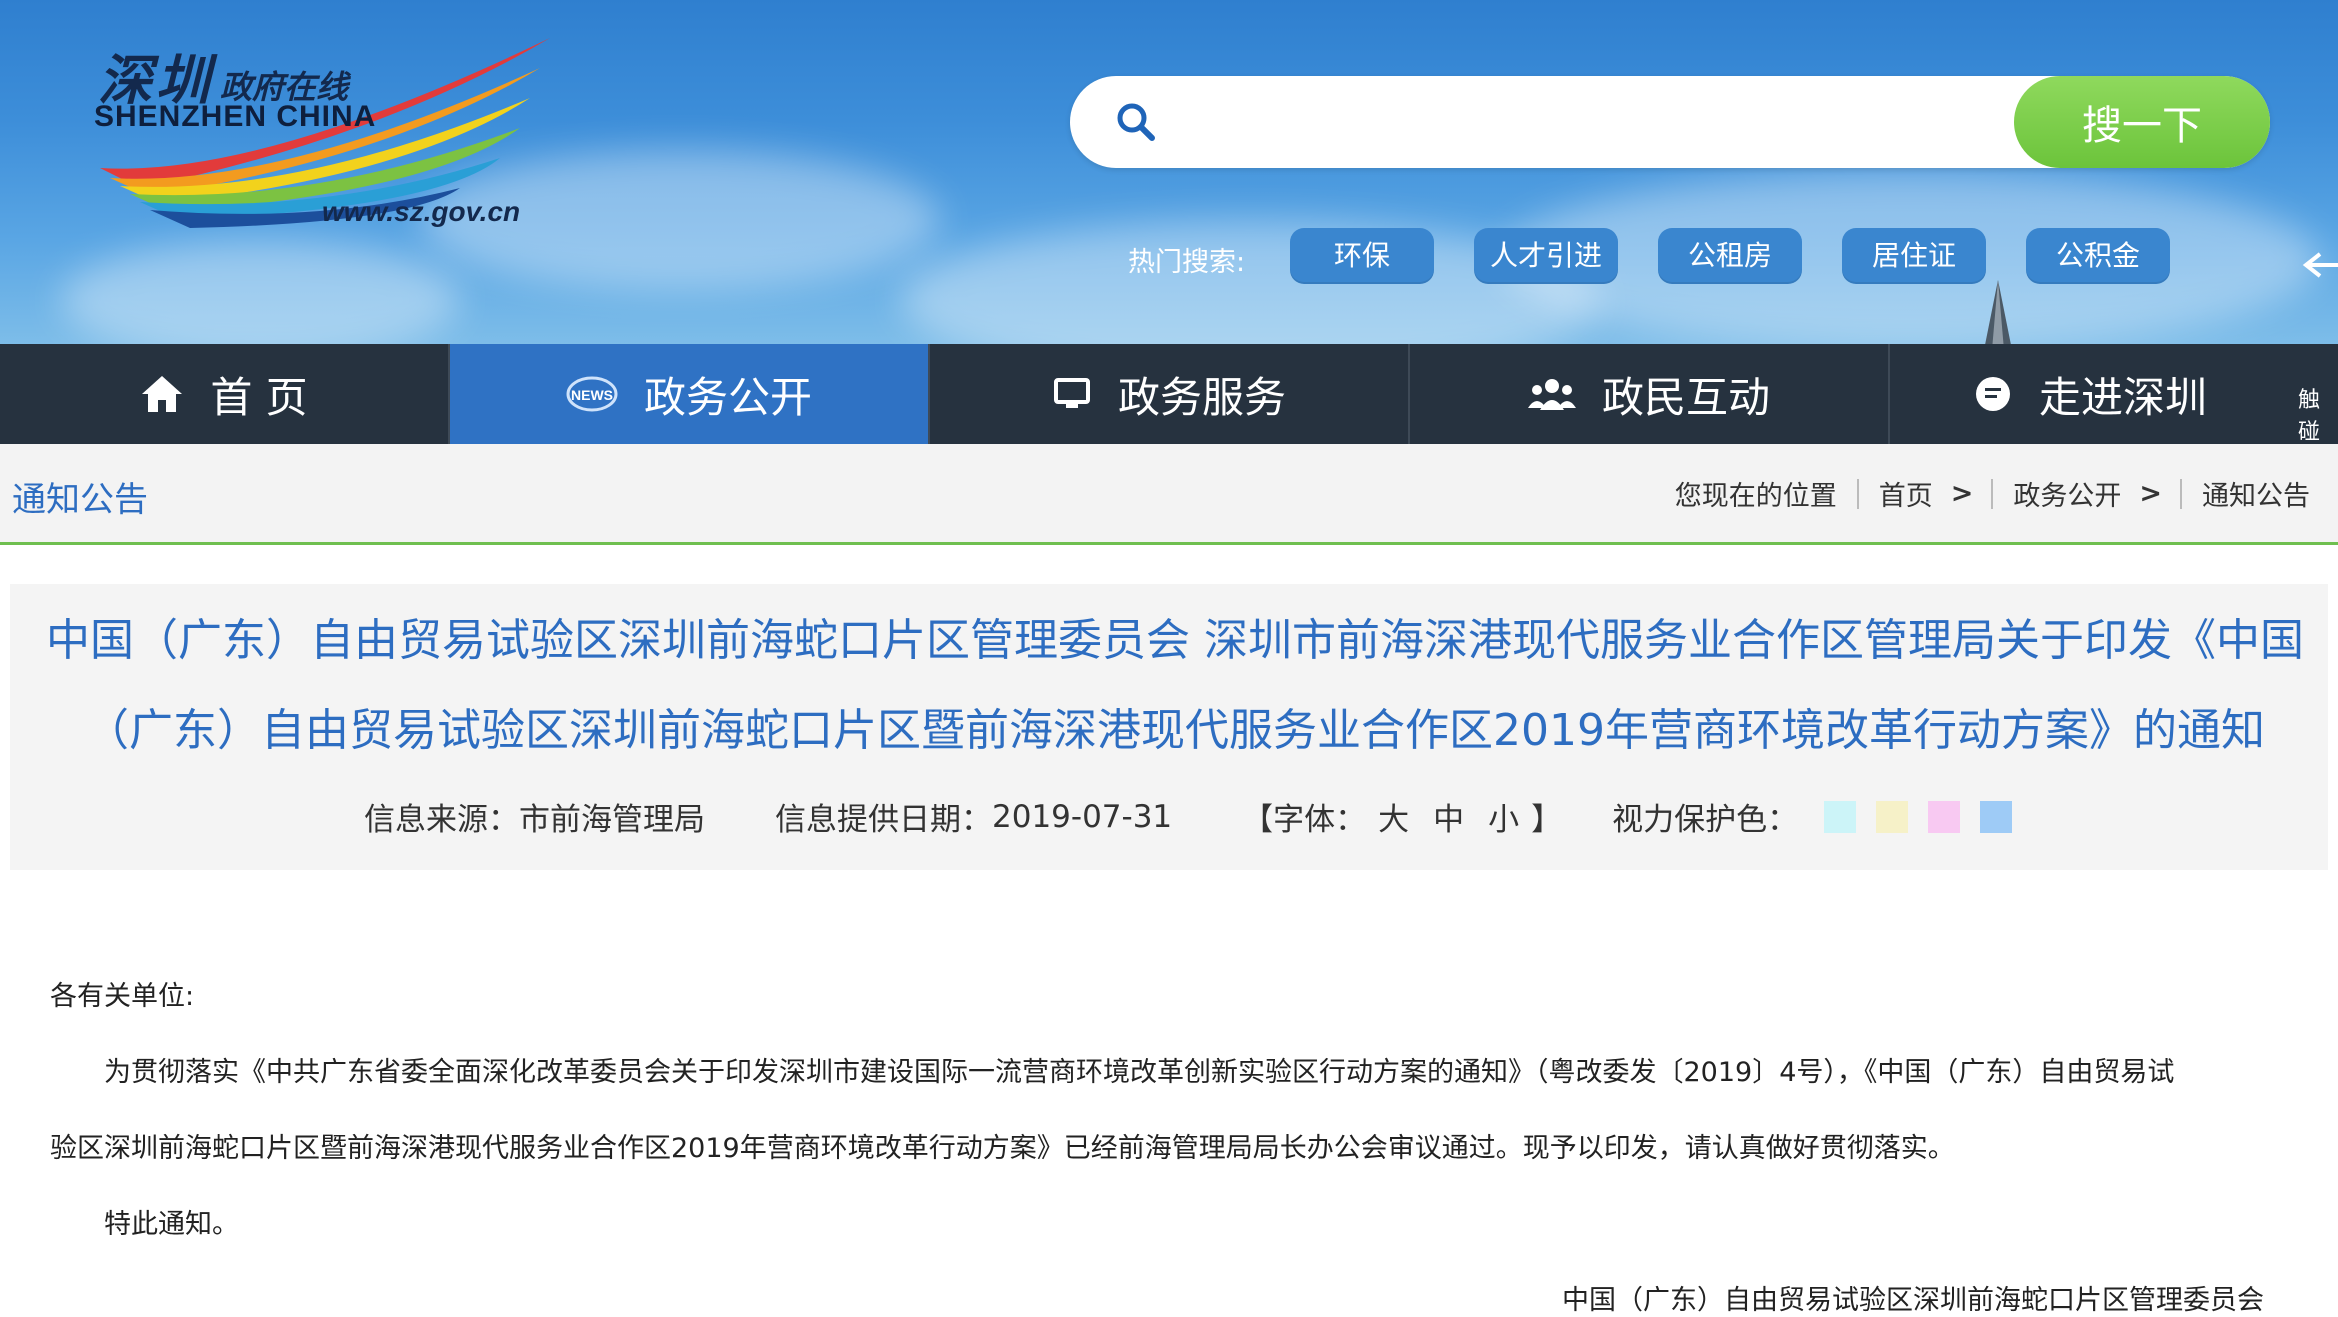 This screenshot has width=2338, height=1317. Describe the element at coordinates (1072, 394) in the screenshot. I see `monitor-icon` at that location.